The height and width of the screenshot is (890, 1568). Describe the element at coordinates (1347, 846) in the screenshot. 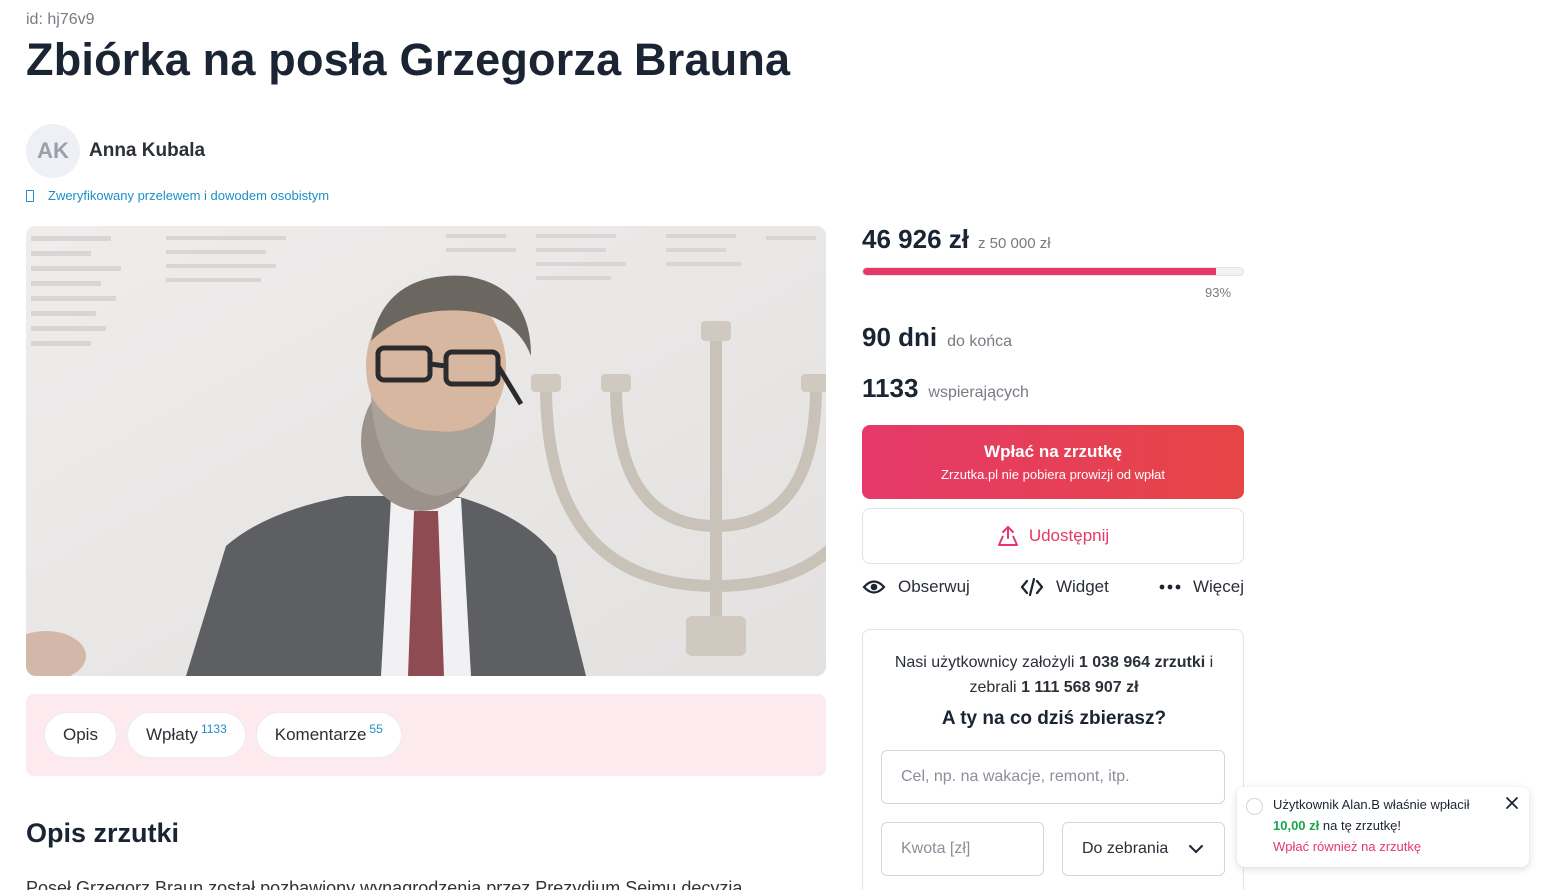

I see `toast-cta-link: Wpłać również na zrzutkę` at that location.